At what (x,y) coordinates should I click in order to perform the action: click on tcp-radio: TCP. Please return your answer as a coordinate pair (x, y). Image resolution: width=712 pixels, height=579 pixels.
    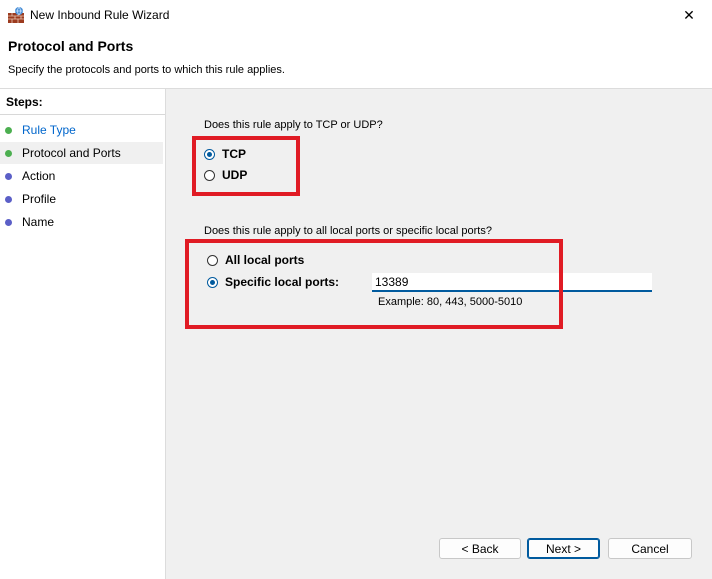
    Looking at the image, I should click on (225, 154).